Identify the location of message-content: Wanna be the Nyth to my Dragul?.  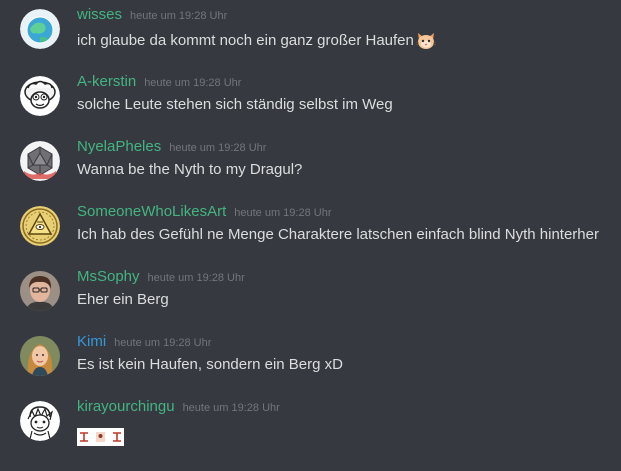
(189, 169).